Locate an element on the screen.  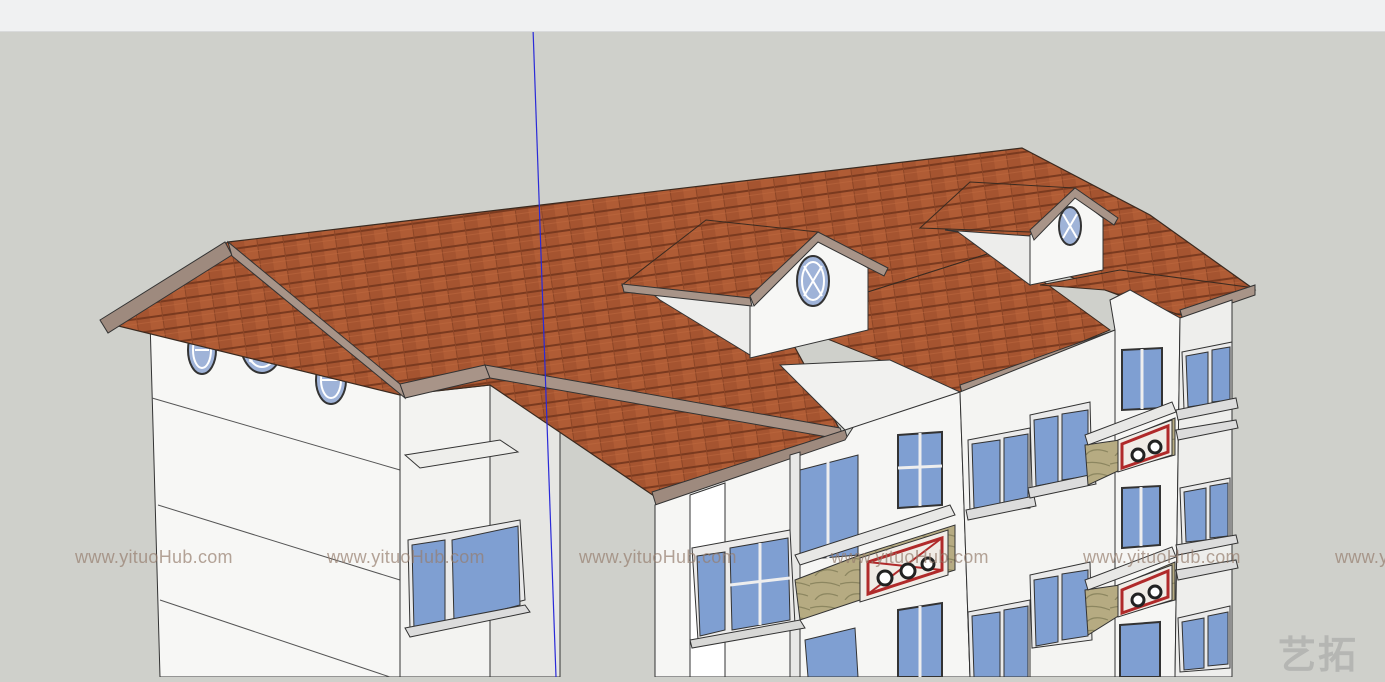
toolbar-area is located at coordinates (692, 16).